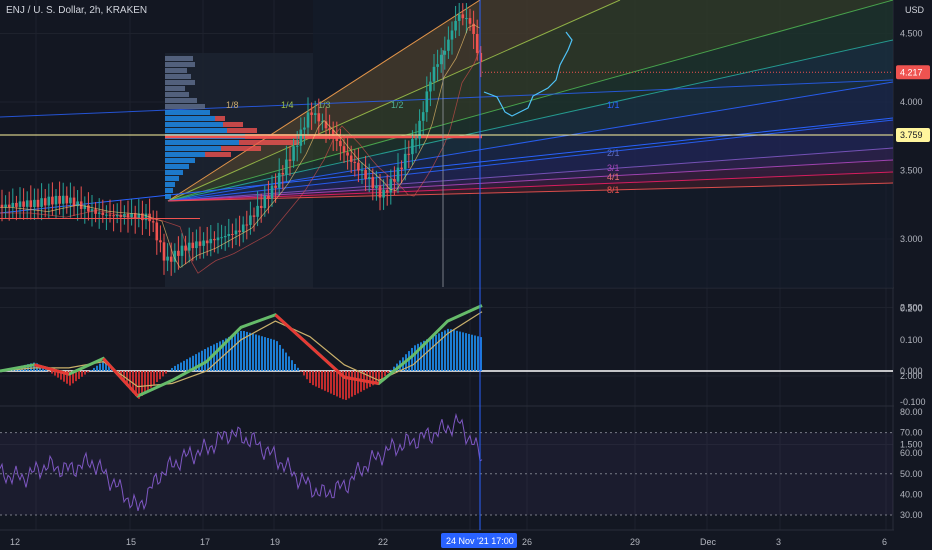  I want to click on time-tick-label: 17, so click(205, 542).